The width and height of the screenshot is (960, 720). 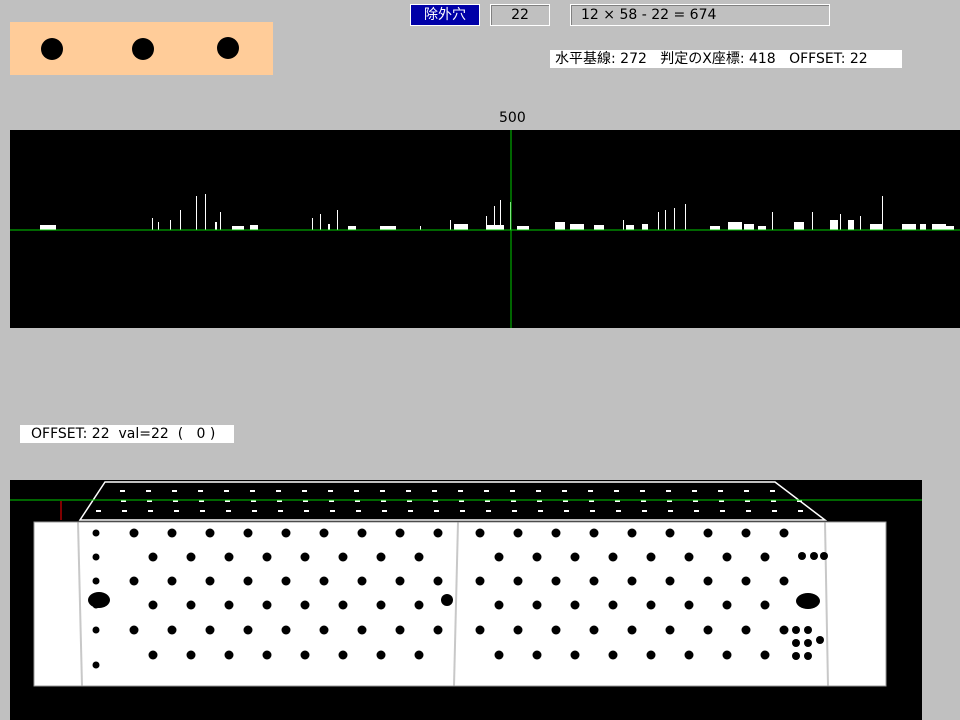 I want to click on histogram-marker-label: 500, so click(x=512, y=118).